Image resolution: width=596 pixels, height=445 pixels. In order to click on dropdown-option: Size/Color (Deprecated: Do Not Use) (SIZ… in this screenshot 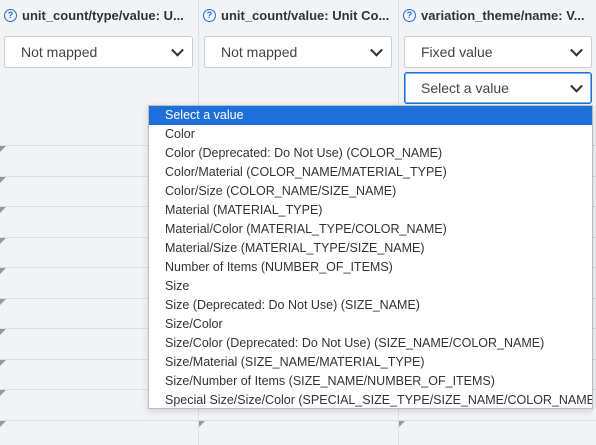, I will do `click(370, 343)`.